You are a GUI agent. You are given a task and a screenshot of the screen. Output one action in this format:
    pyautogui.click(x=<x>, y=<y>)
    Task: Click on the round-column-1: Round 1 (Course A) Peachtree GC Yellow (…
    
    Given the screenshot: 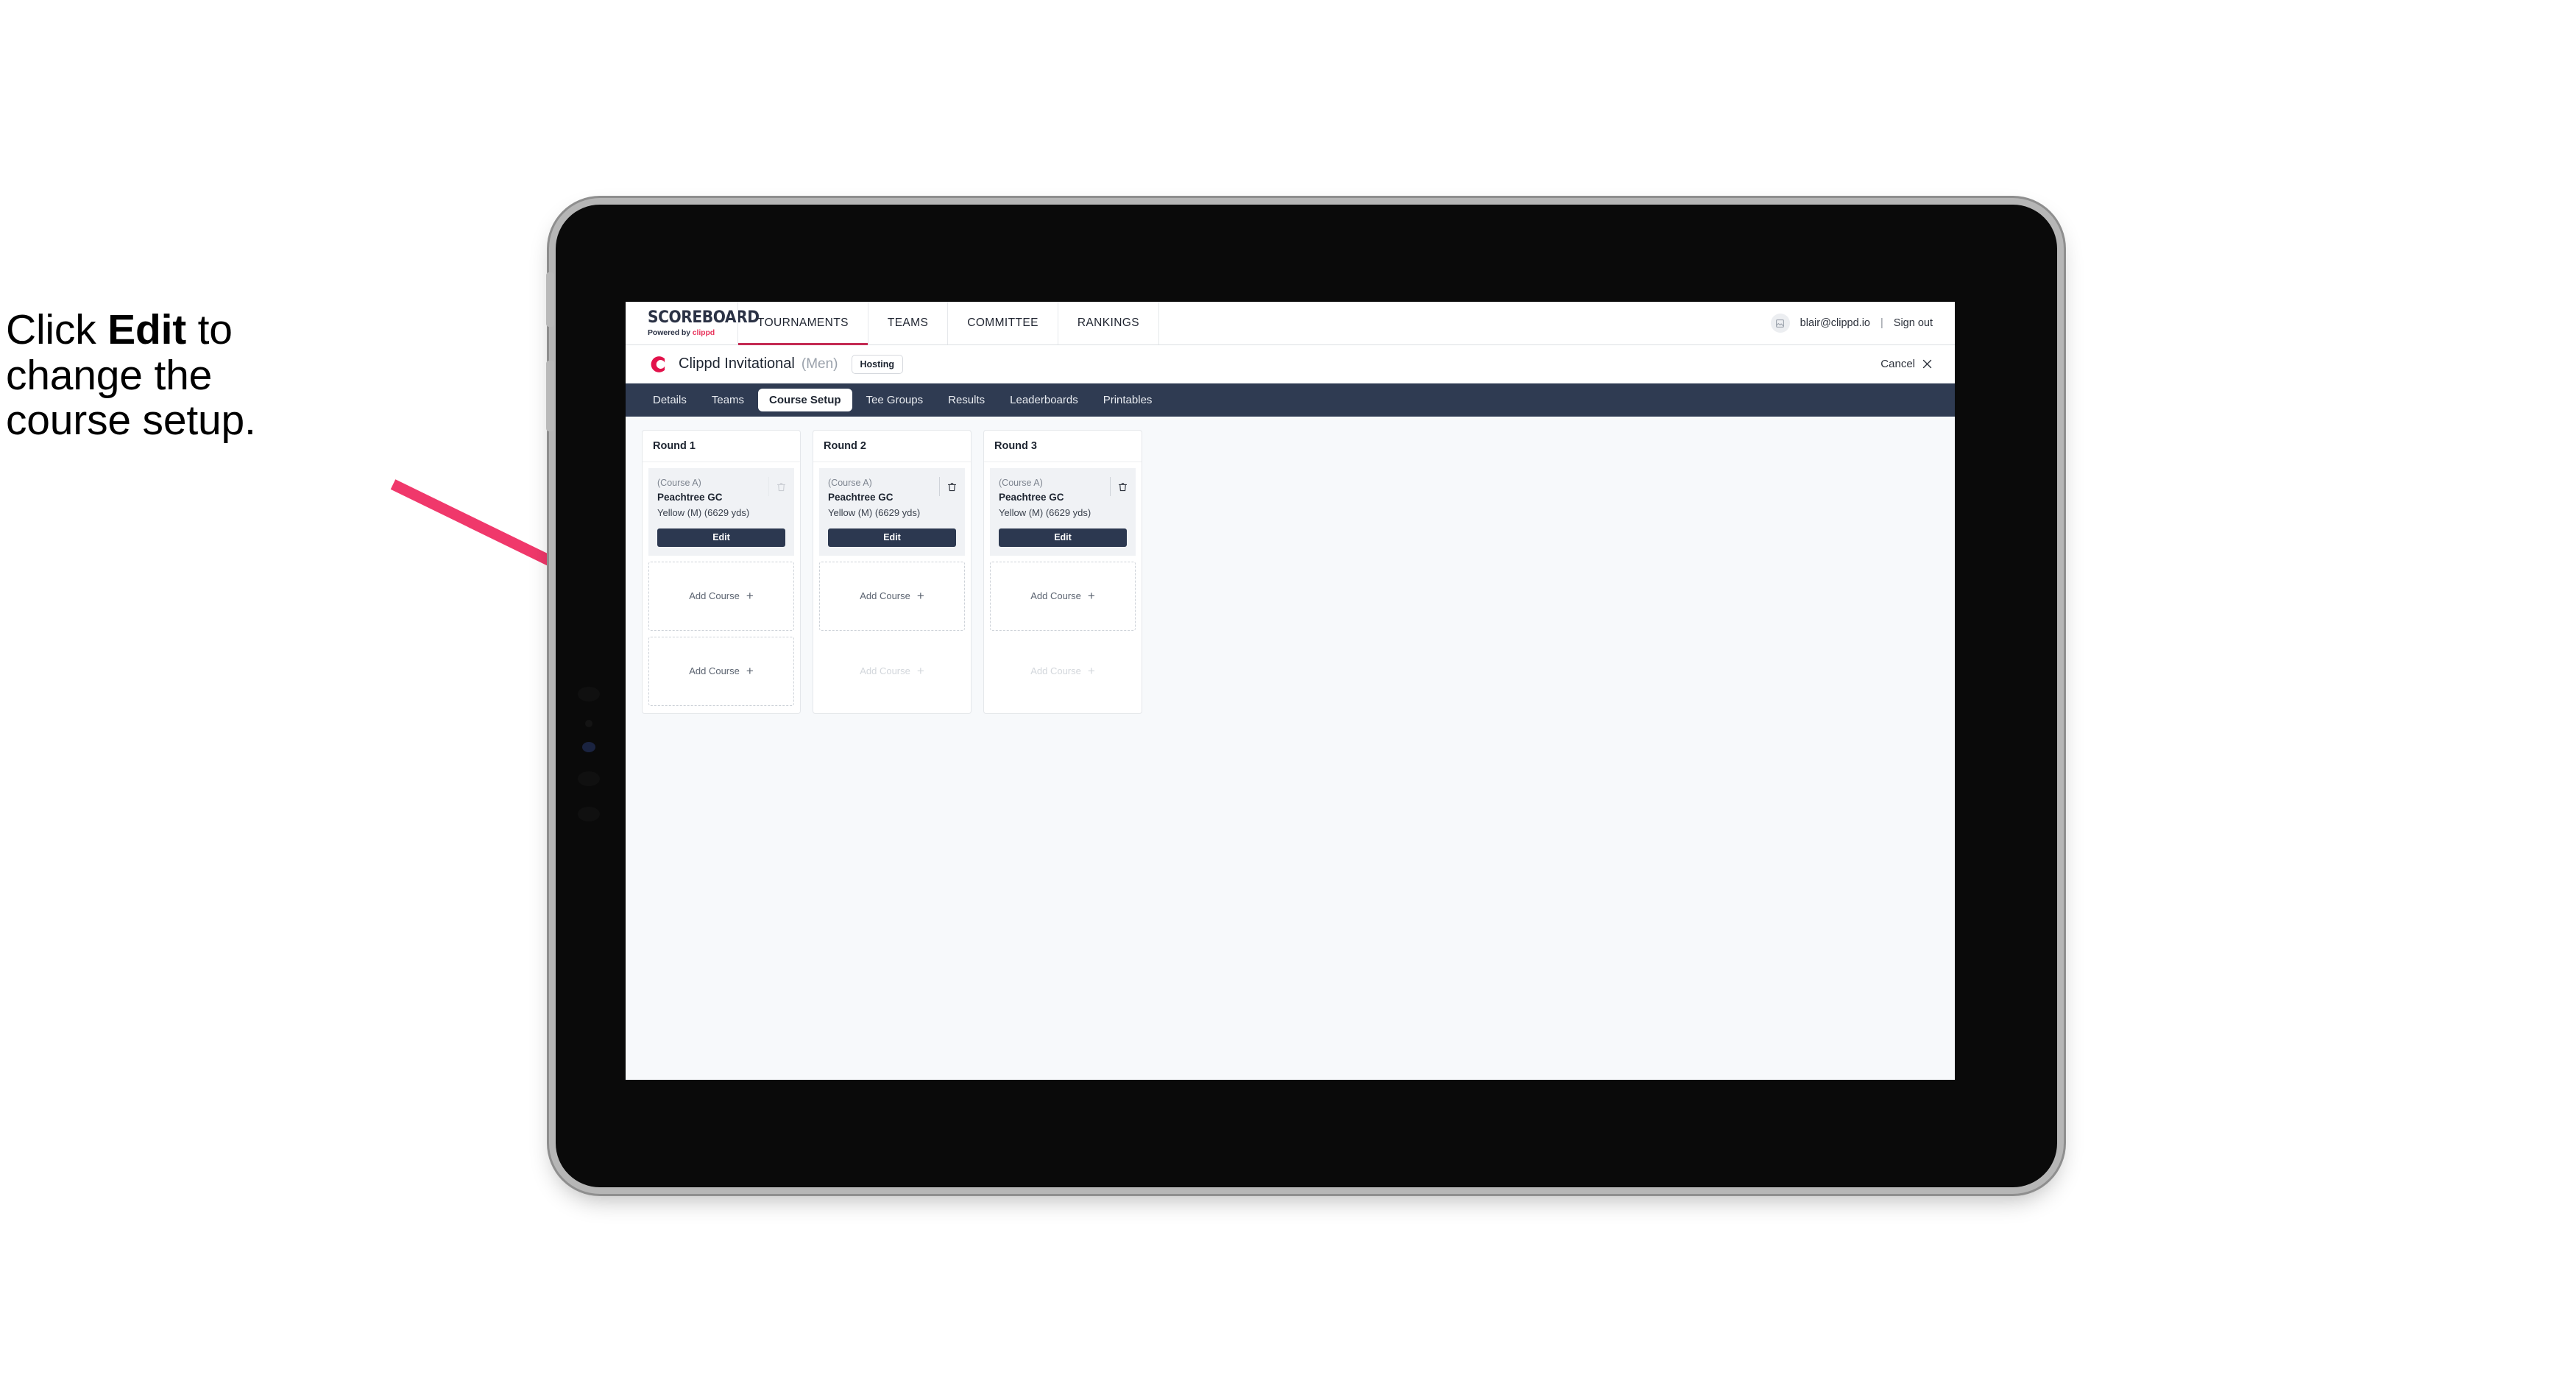 What is the action you would take?
    pyautogui.click(x=721, y=572)
    